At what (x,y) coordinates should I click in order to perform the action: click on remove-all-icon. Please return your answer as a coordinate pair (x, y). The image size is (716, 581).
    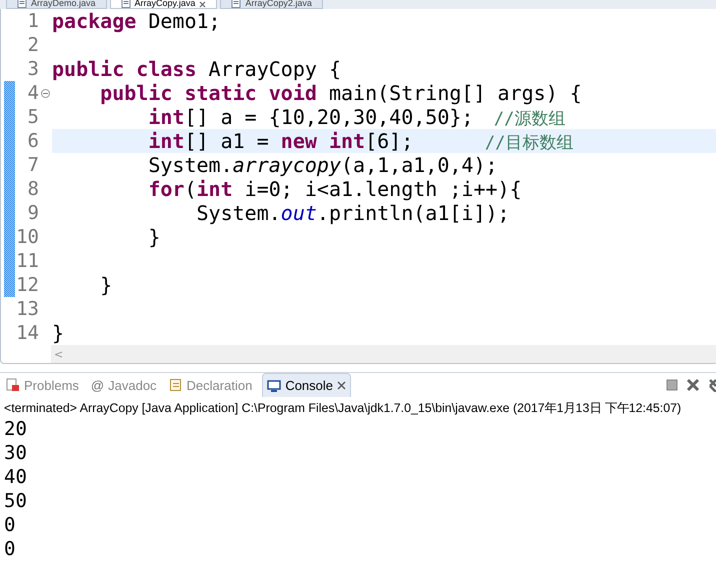
    Looking at the image, I should click on (712, 385).